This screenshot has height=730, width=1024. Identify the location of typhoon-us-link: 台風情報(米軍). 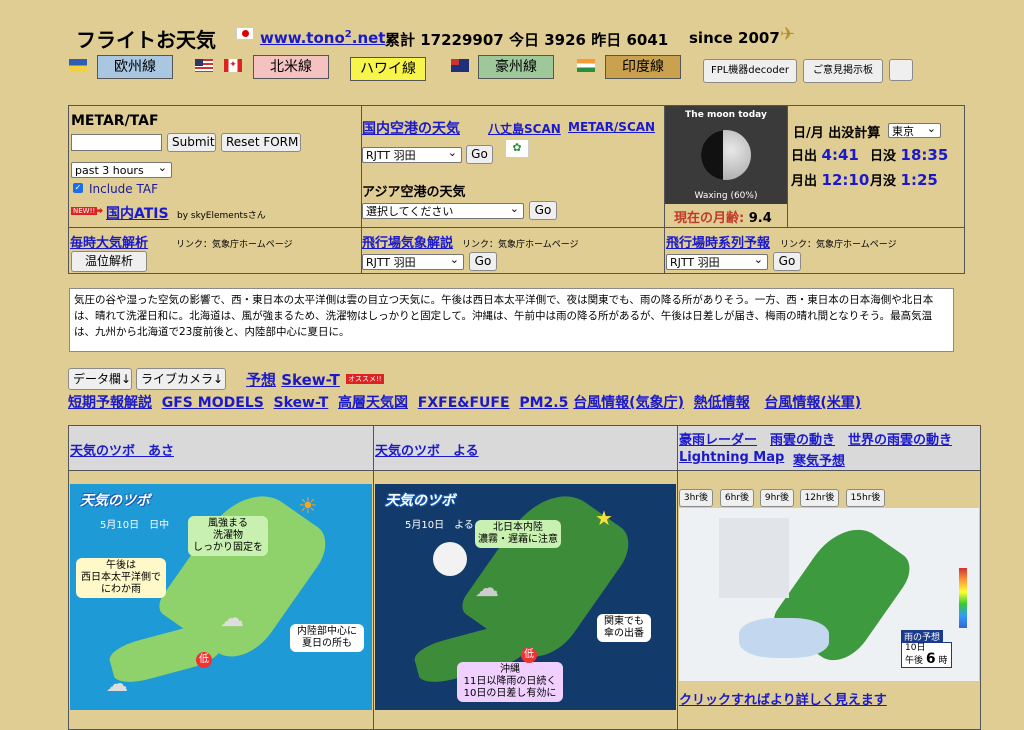
(812, 403).